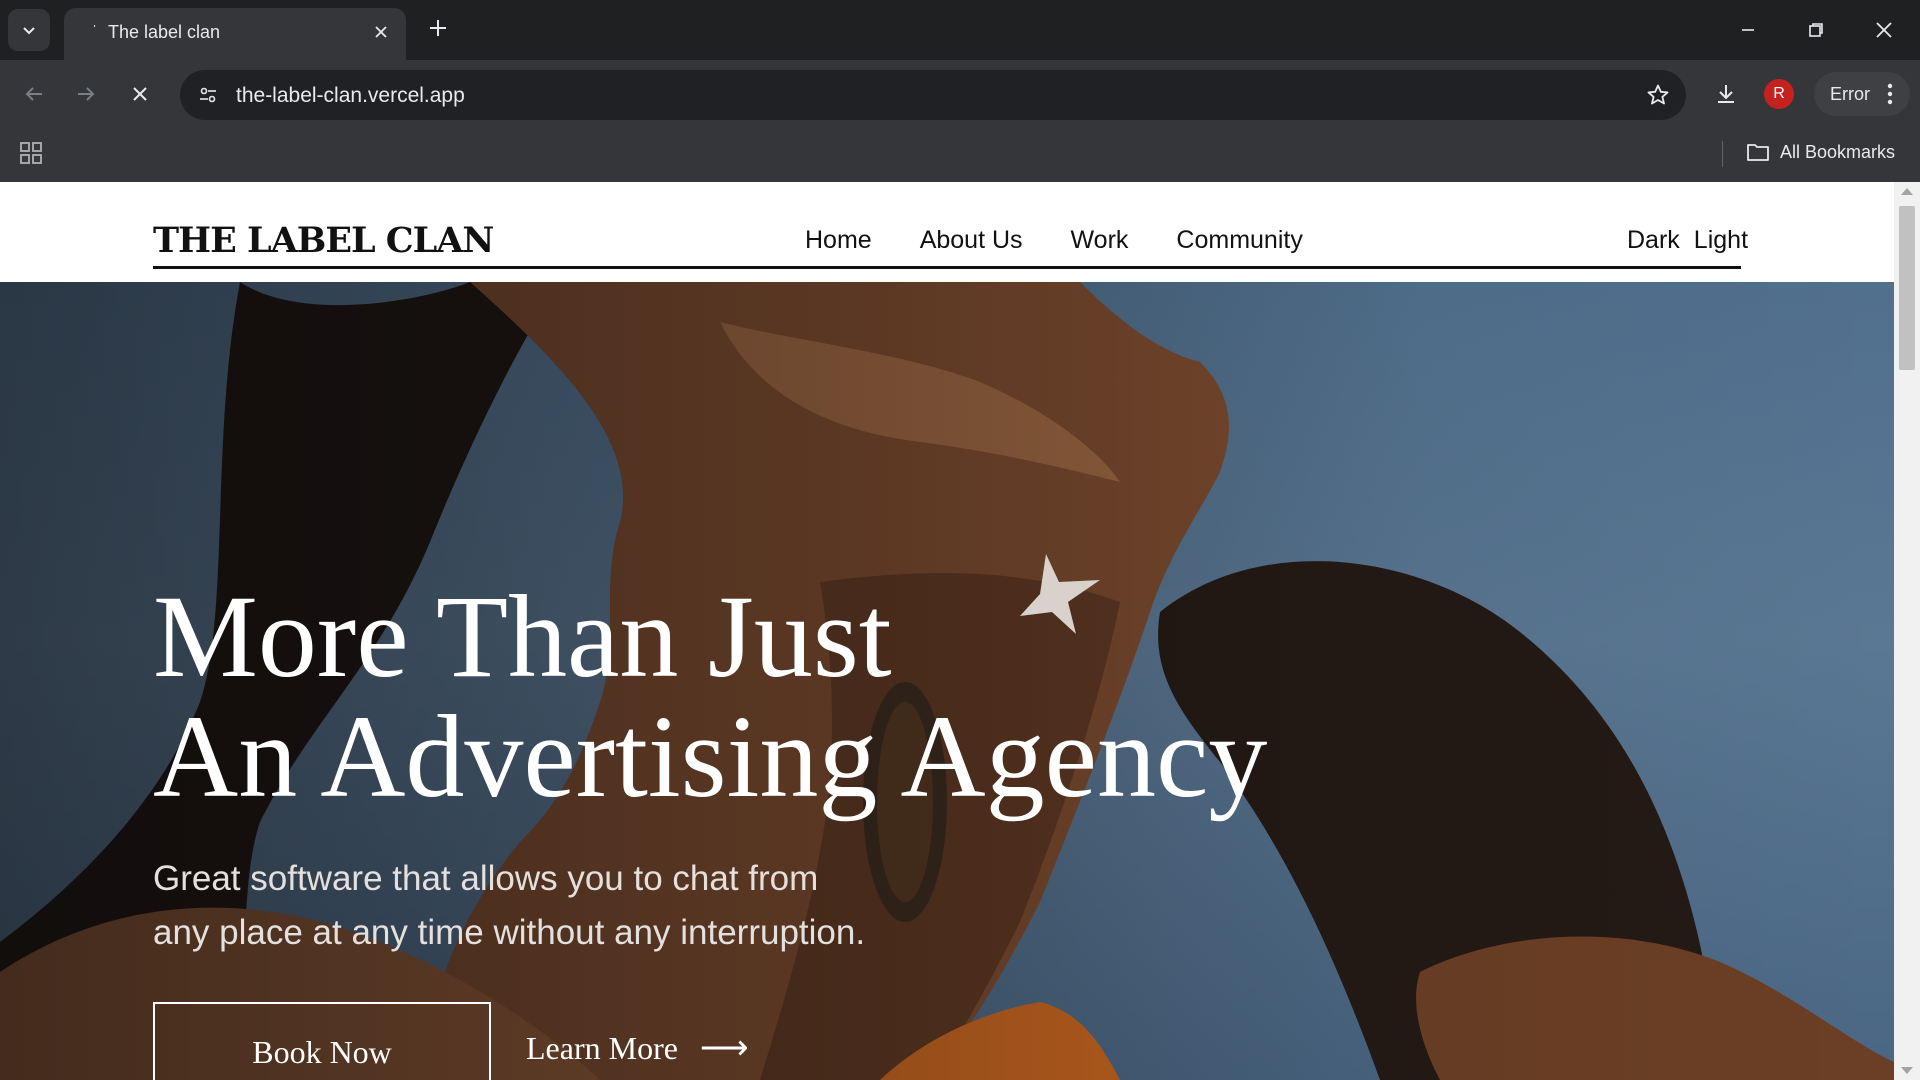 The image size is (1920, 1080). I want to click on minimize-button, so click(1748, 30).